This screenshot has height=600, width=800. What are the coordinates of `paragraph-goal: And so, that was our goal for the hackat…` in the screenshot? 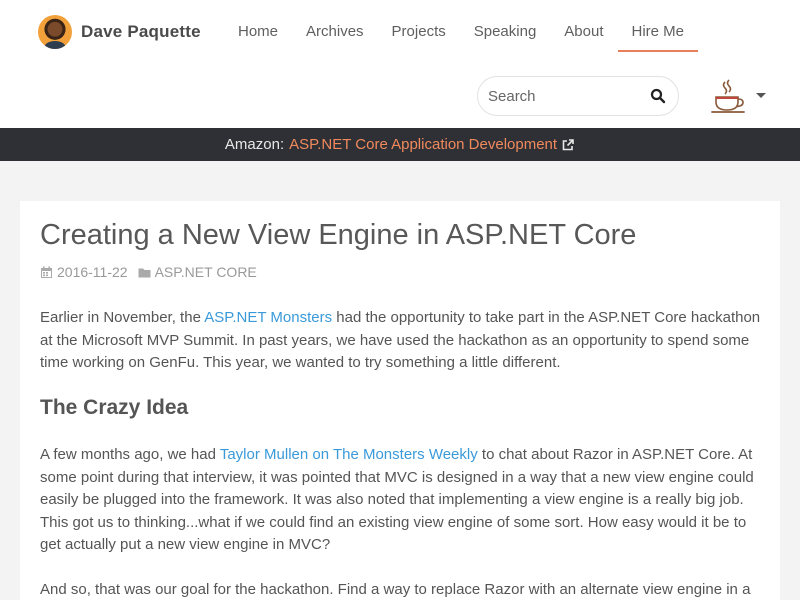 It's located at (395, 589).